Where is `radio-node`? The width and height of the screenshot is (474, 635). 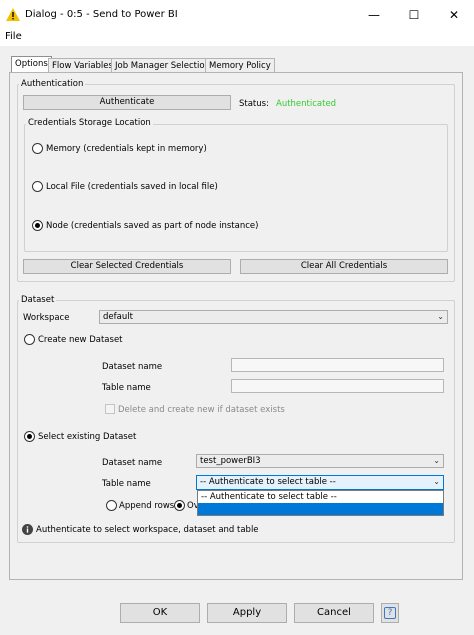
radio-node is located at coordinates (37, 225).